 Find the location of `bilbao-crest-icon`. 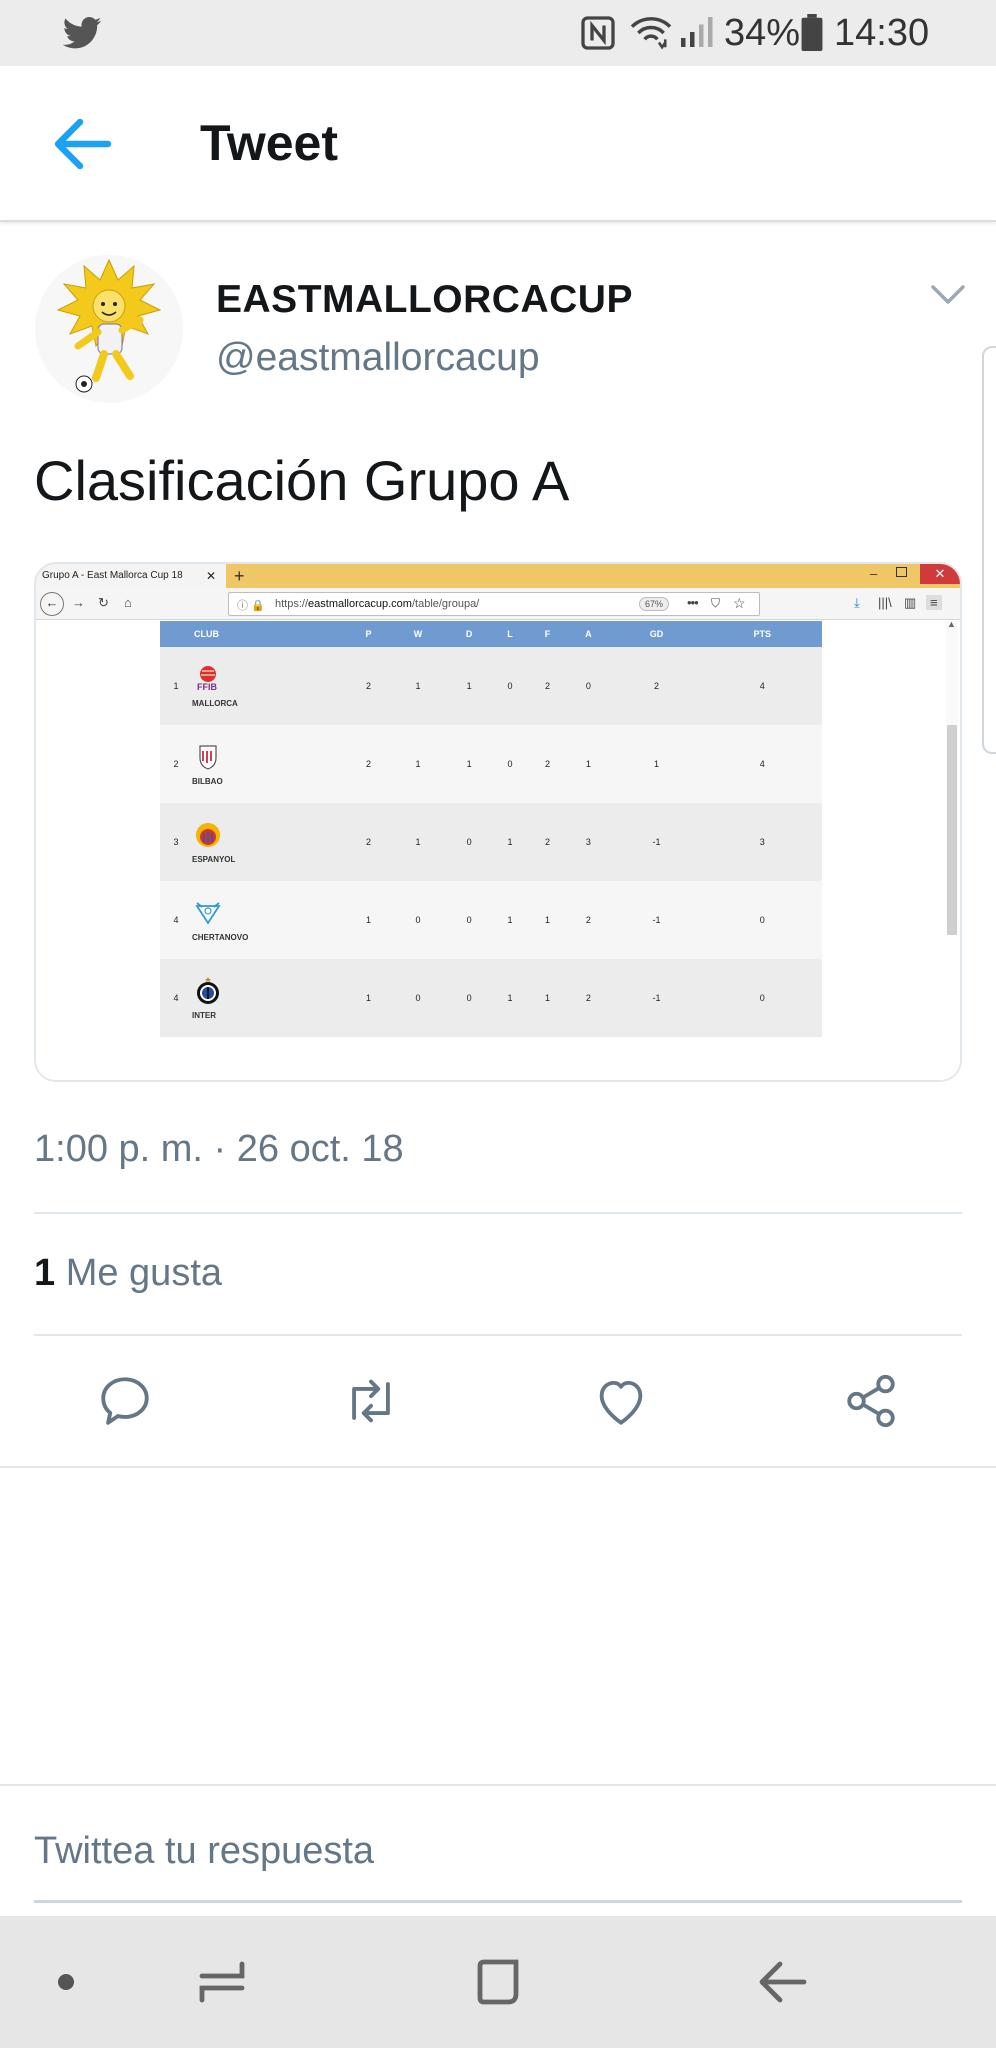

bilbao-crest-icon is located at coordinates (208, 757).